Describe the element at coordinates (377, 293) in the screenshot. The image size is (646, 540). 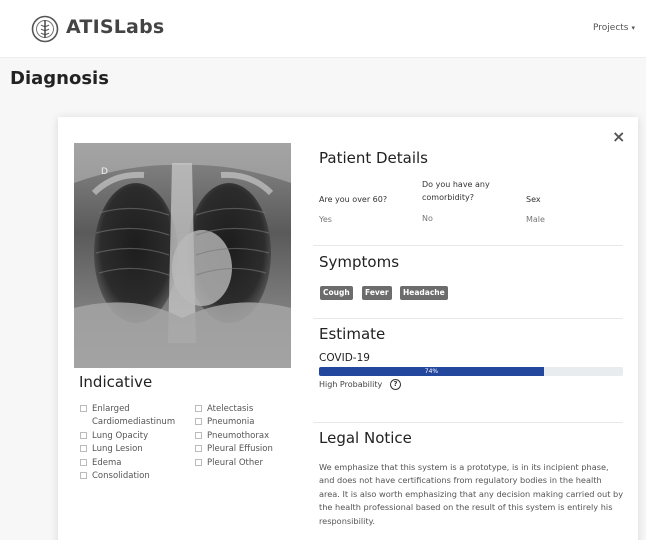
I see `symptom-badge-fever: Fever` at that location.